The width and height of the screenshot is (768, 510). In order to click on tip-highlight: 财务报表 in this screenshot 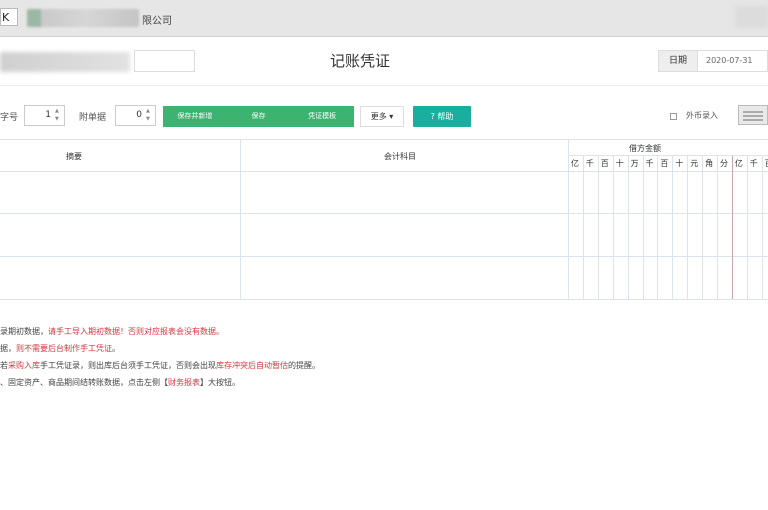, I will do `click(184, 382)`.